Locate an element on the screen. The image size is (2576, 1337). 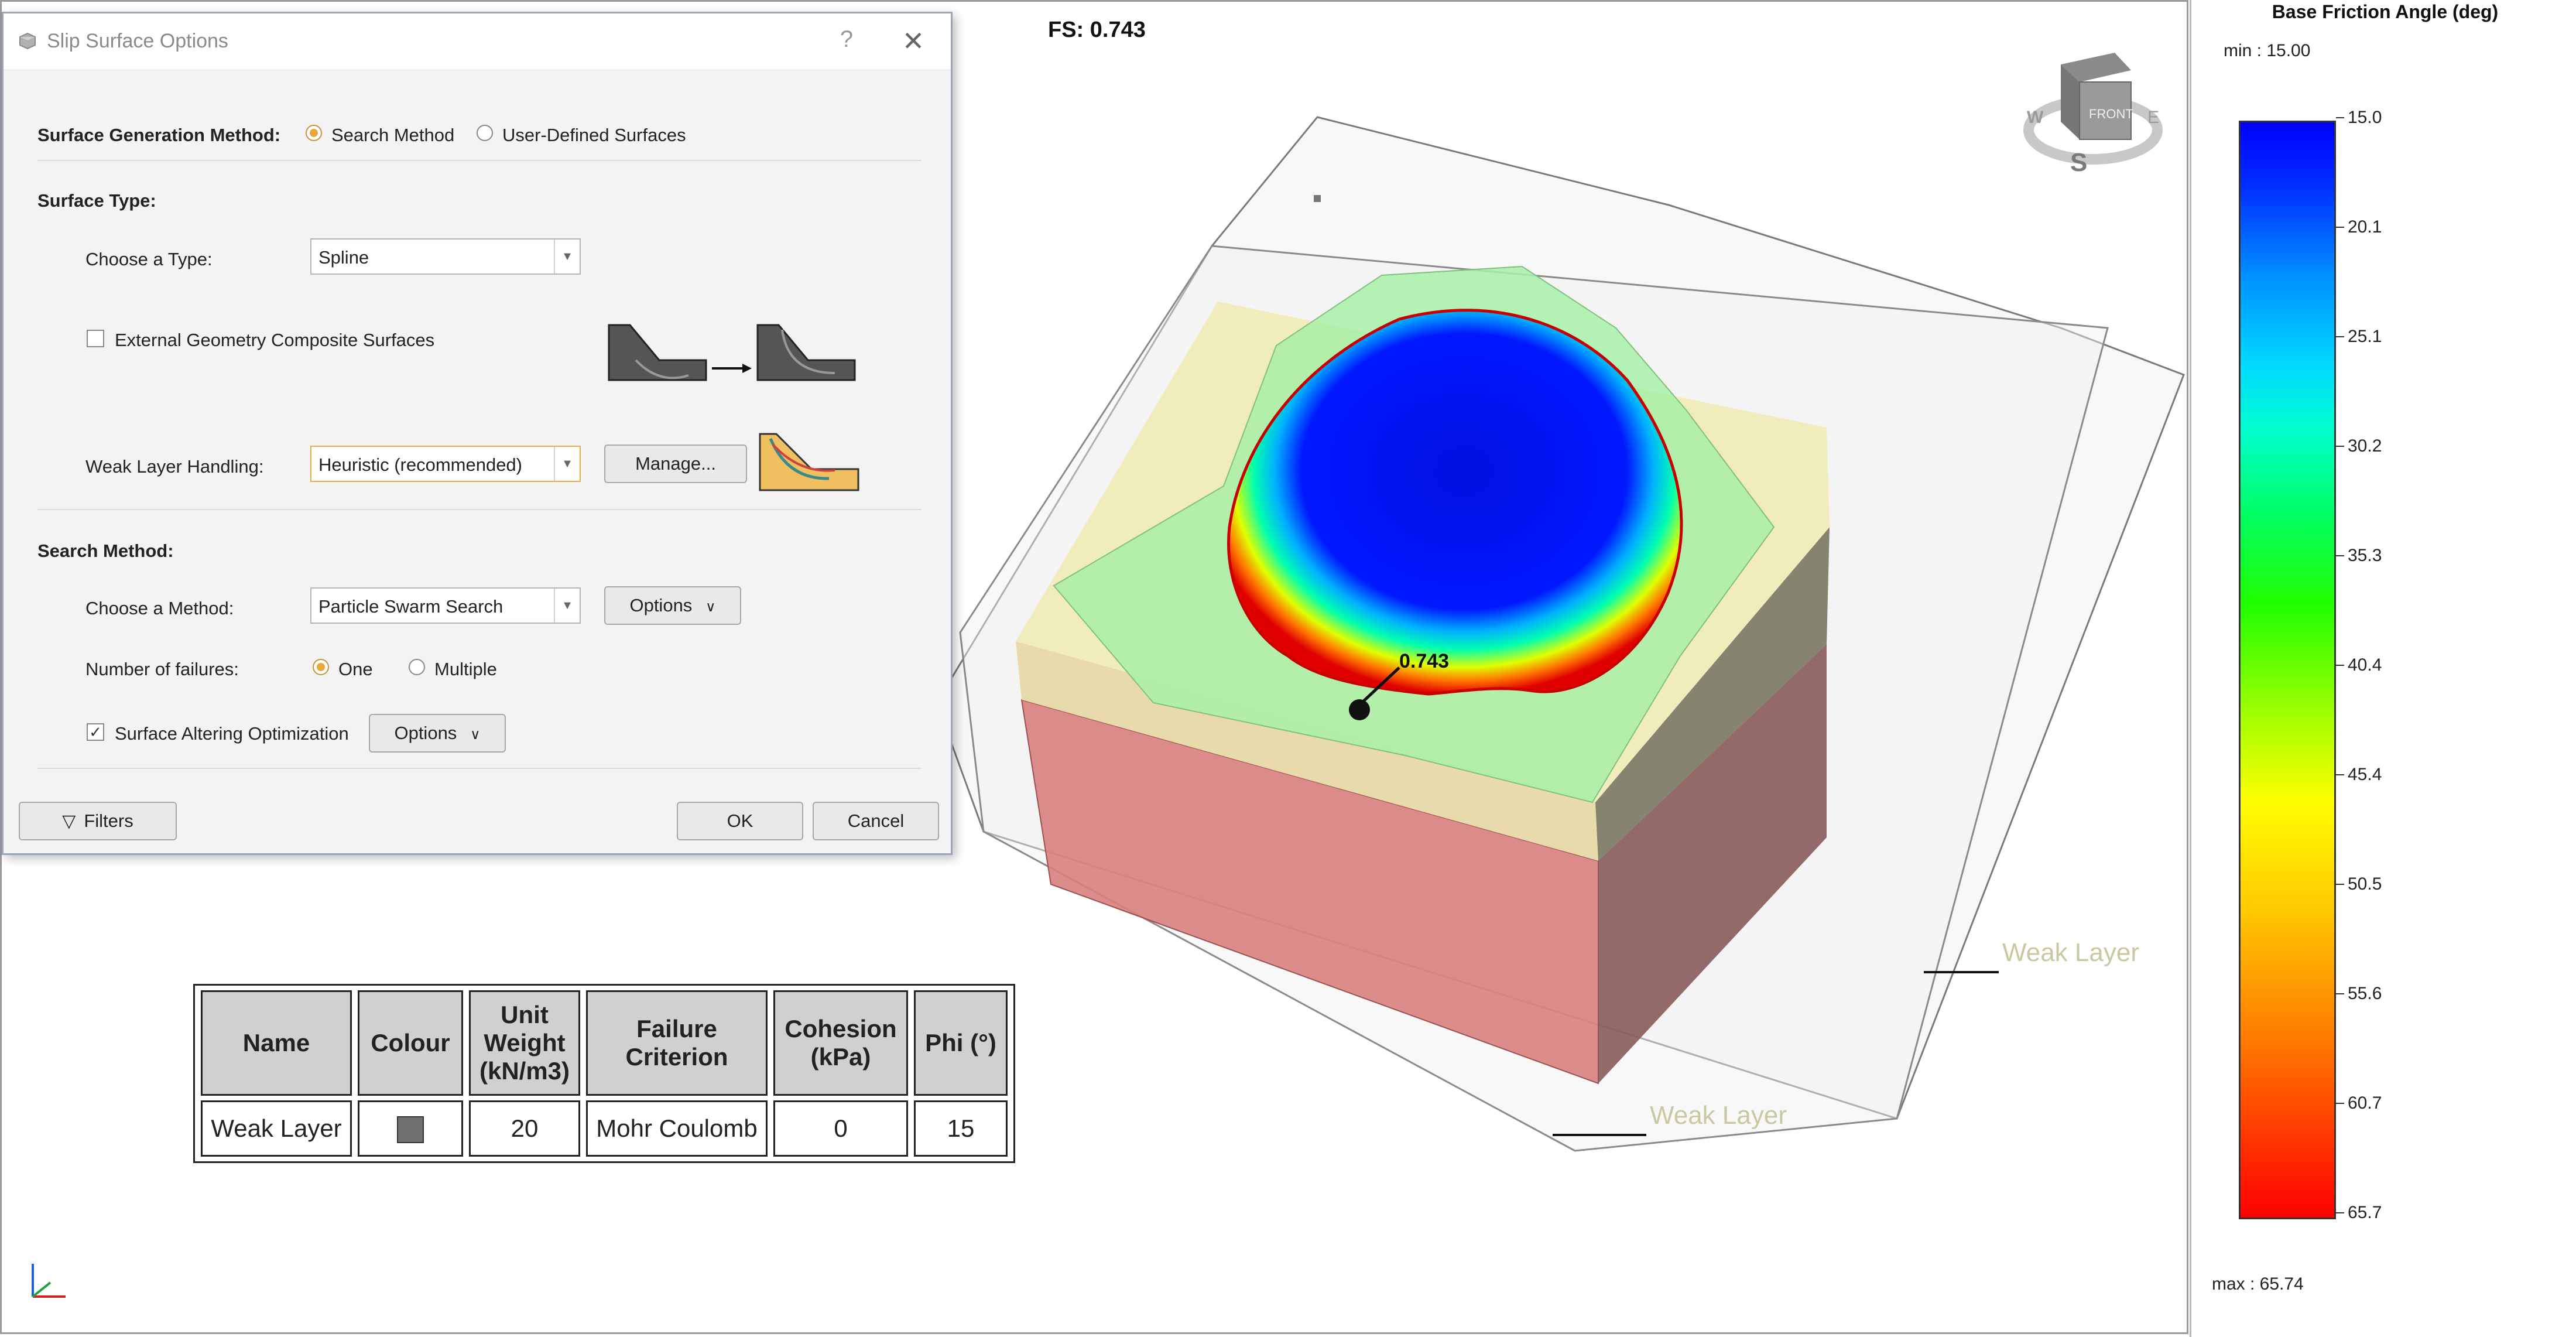
weak-layer-diagram-icon is located at coordinates (809, 462).